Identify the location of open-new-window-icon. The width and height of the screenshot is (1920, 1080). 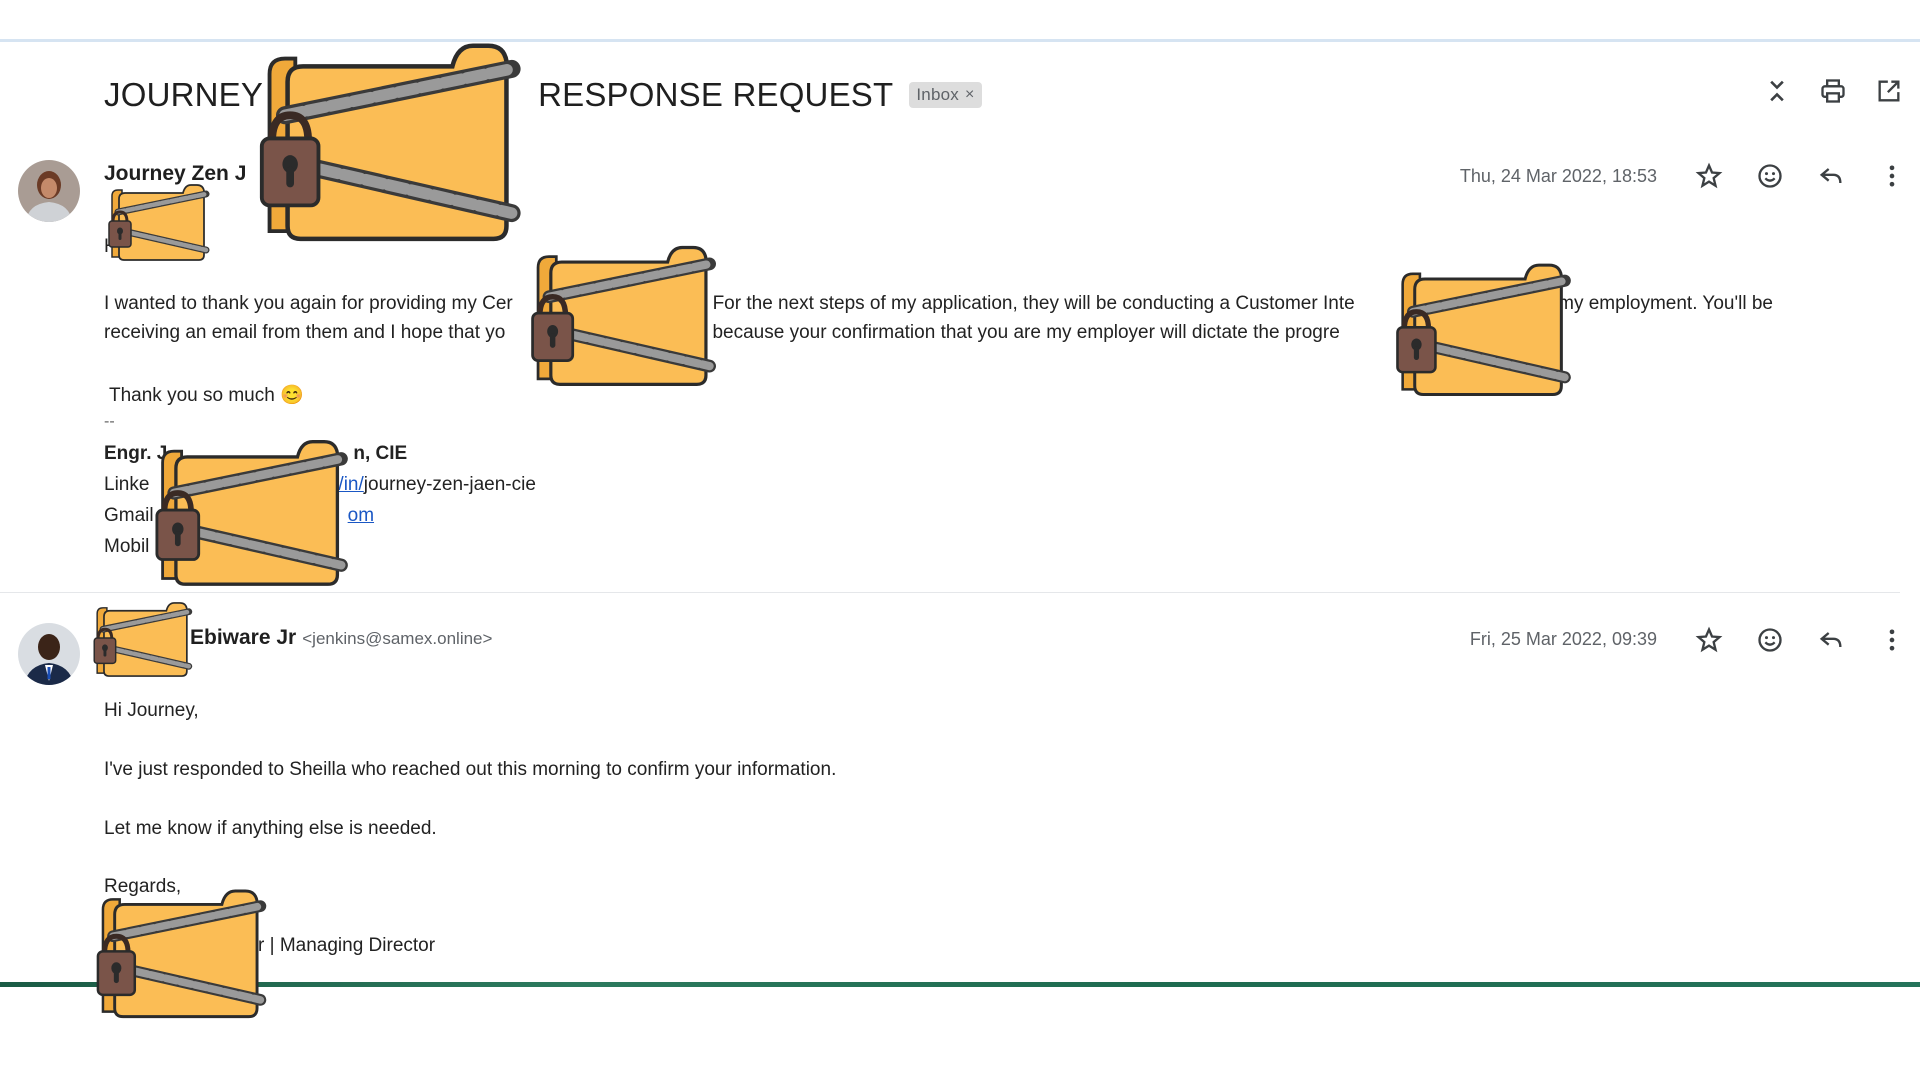
(1889, 91).